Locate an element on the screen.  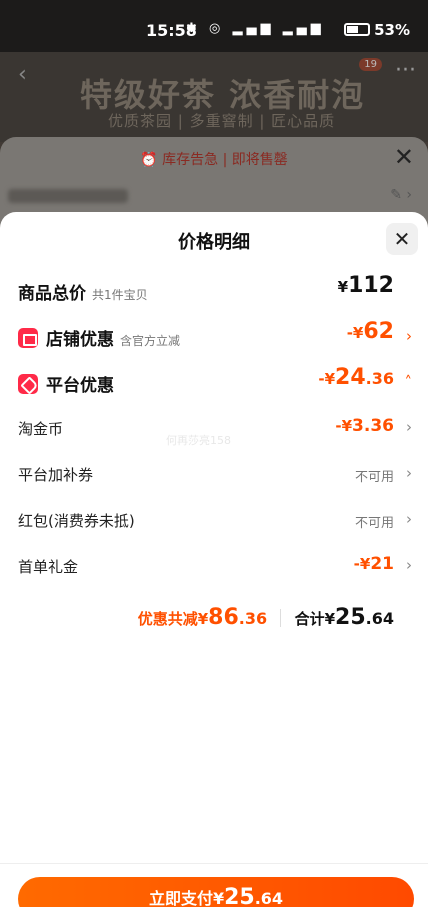
row-platform-discount: 平台优惠 -¥24.36 ˄ is located at coordinates (214, 382).